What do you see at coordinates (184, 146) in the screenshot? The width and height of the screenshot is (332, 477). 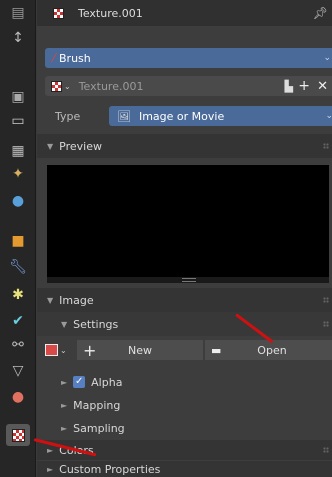 I see `preview-panel-header: ▼ Preview` at bounding box center [184, 146].